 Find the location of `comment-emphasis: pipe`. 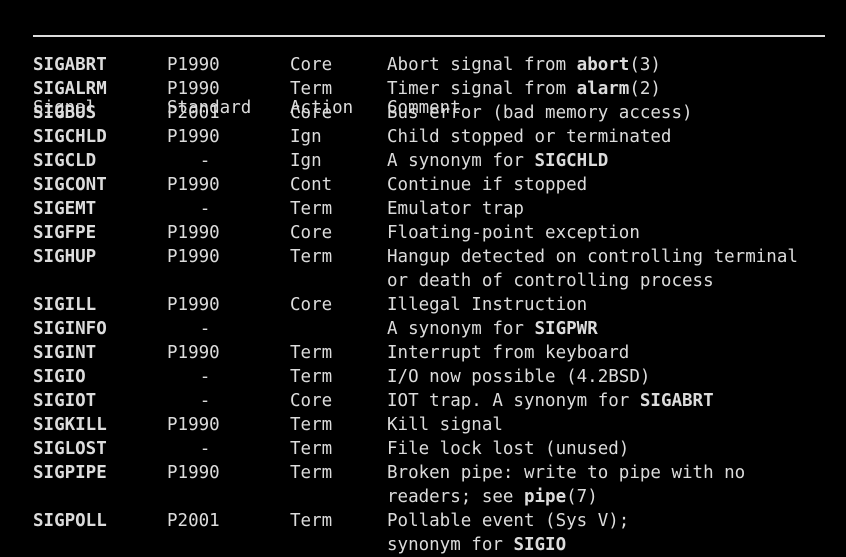

comment-emphasis: pipe is located at coordinates (545, 497).